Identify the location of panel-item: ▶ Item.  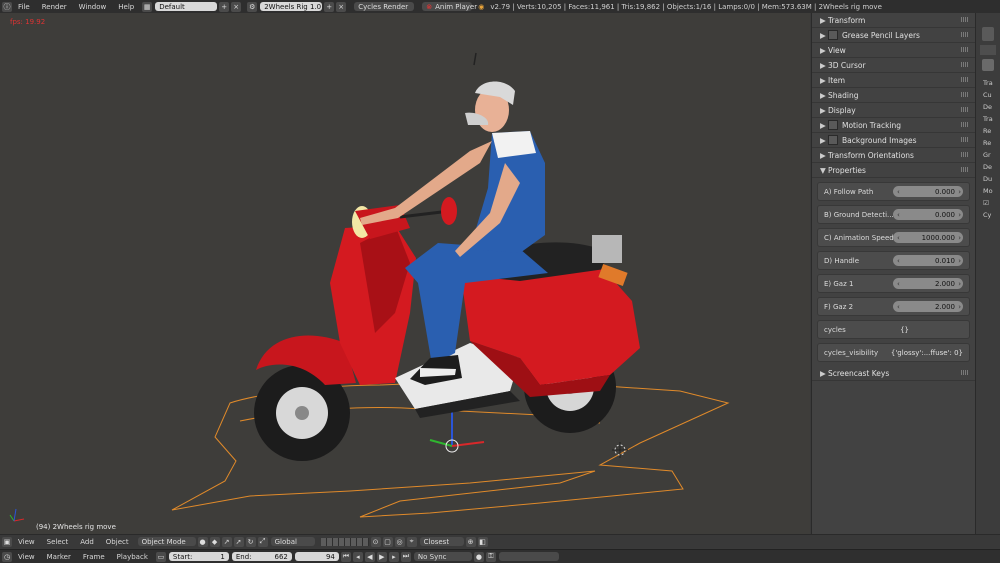
(893, 80).